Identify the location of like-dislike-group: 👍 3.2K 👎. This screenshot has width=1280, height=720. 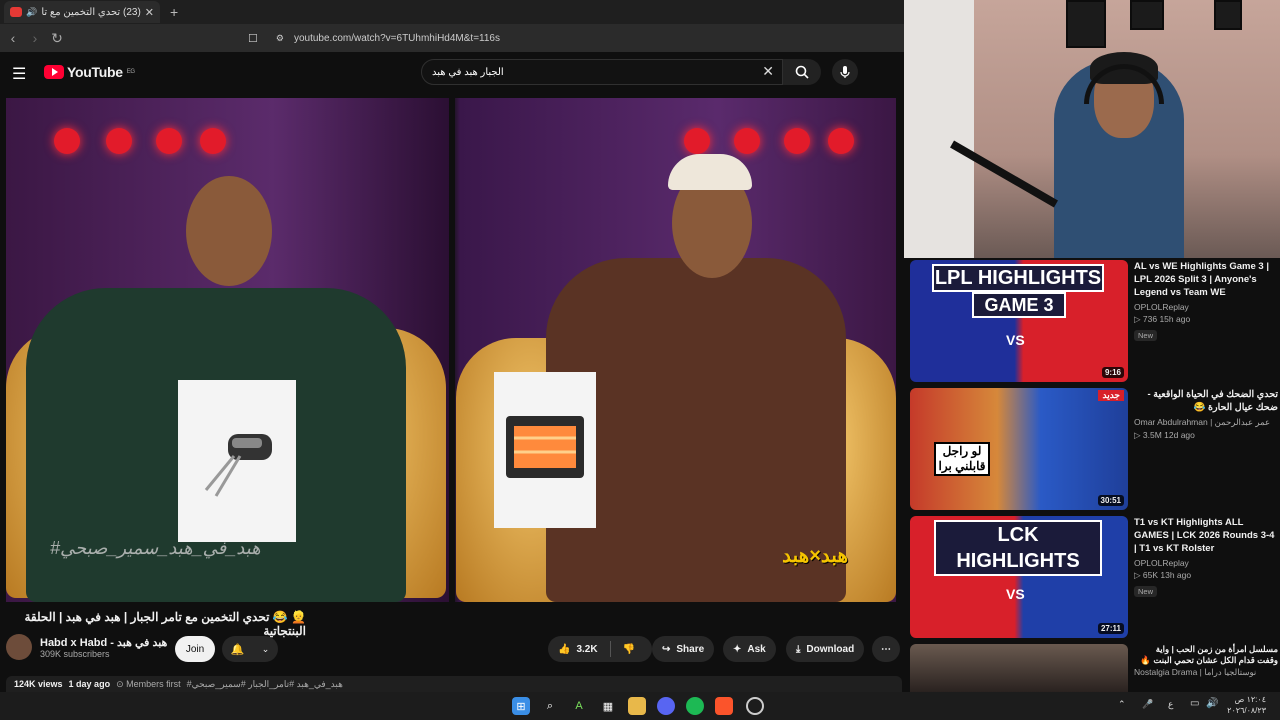
(600, 649).